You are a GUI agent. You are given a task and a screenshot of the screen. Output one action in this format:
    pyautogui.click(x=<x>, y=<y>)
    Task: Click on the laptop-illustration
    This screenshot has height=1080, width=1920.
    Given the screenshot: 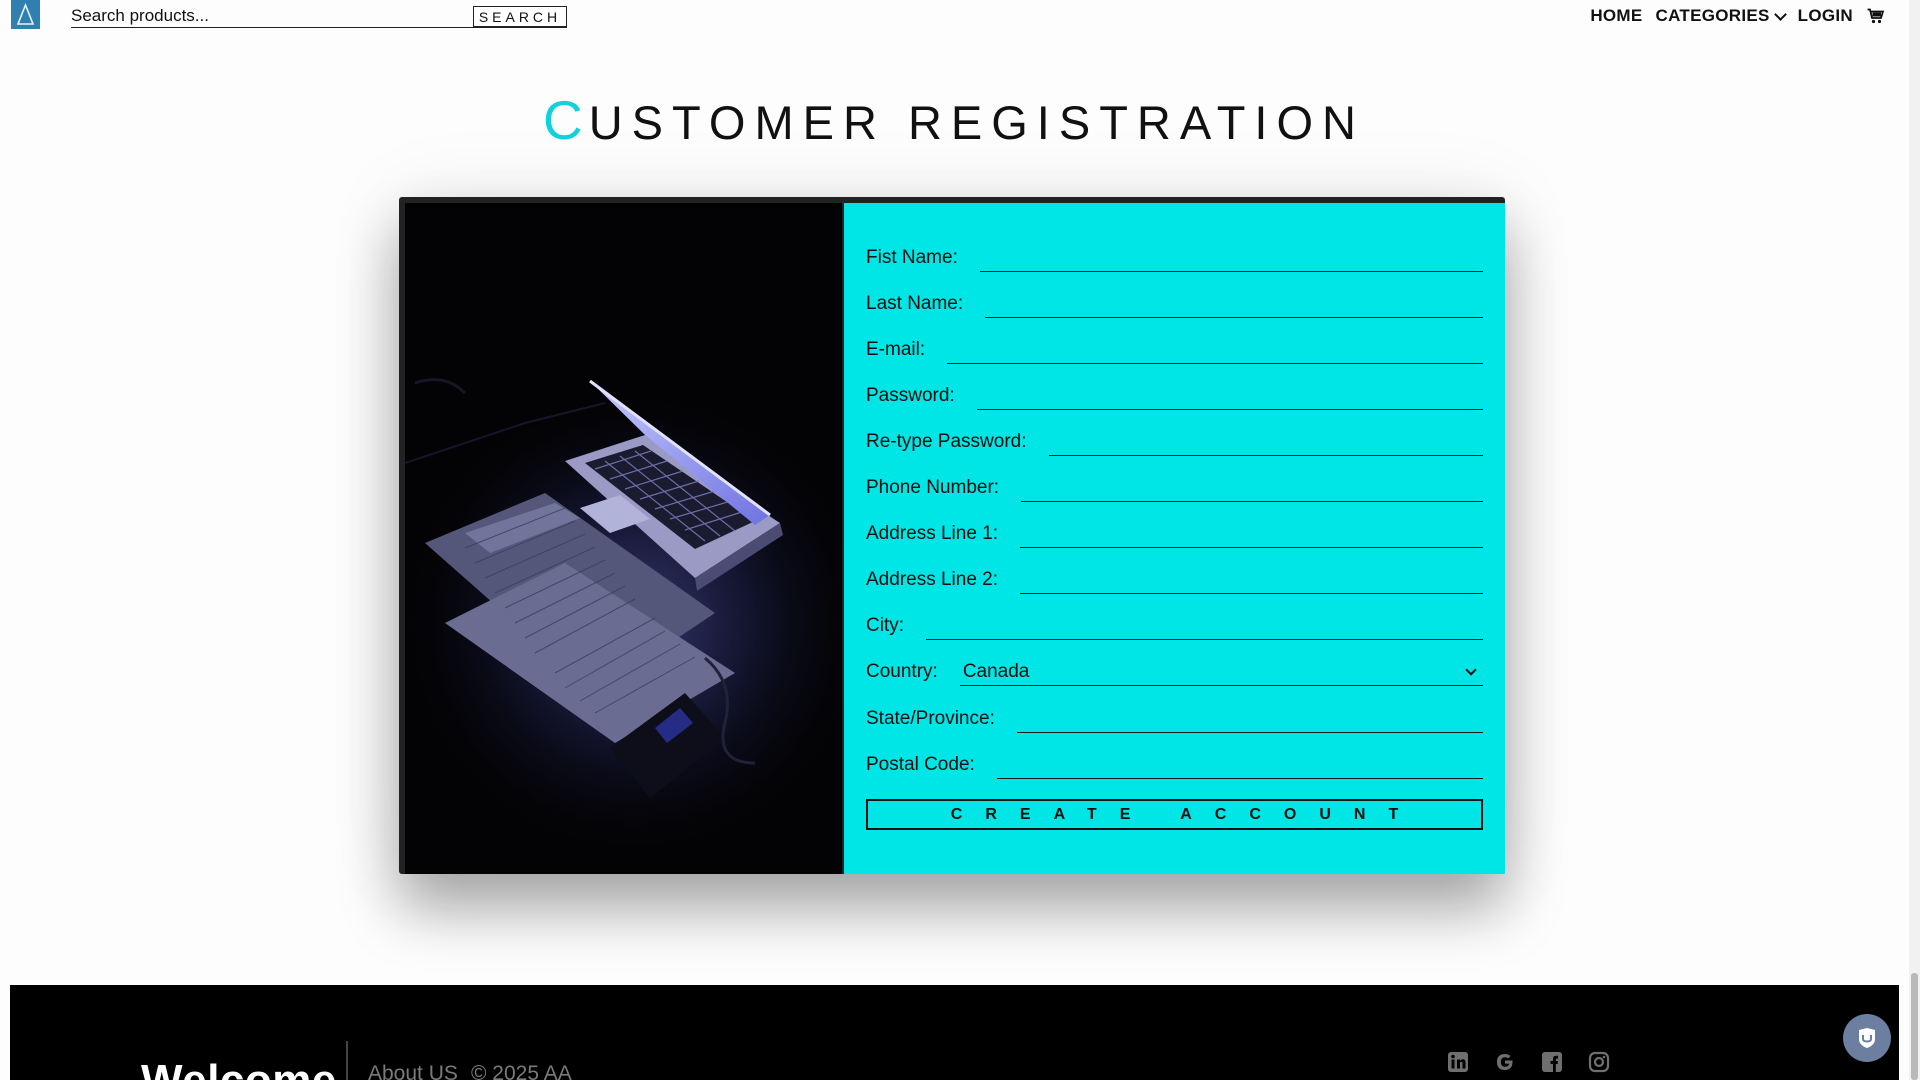 What is the action you would take?
    pyautogui.click(x=623, y=538)
    